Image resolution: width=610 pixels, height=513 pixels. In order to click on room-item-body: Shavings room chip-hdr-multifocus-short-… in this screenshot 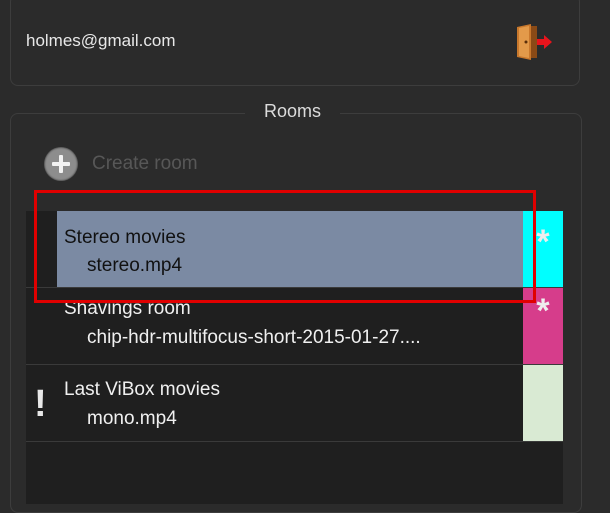, I will do `click(290, 326)`.